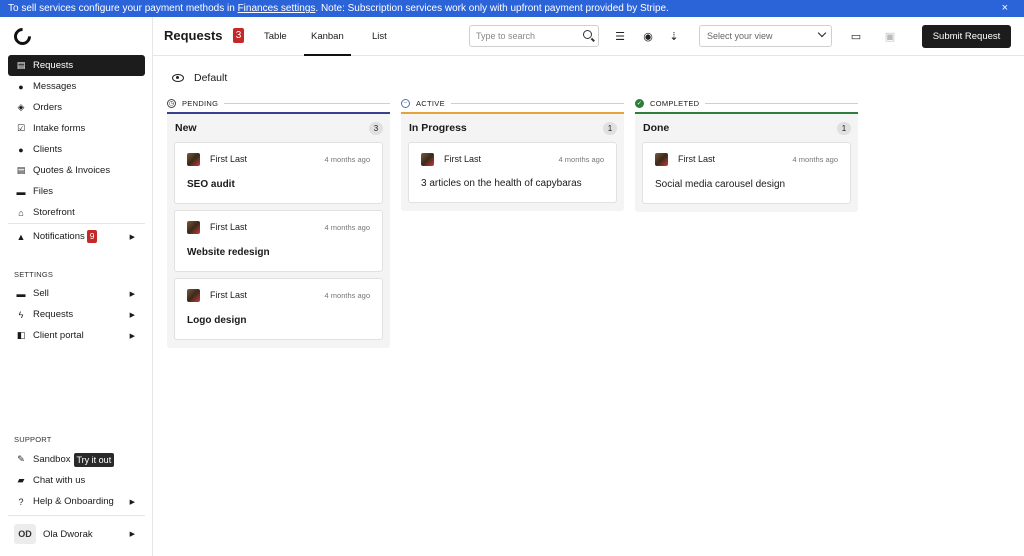  Describe the element at coordinates (33, 439) in the screenshot. I see `support-section-label: SUPPORT` at that location.